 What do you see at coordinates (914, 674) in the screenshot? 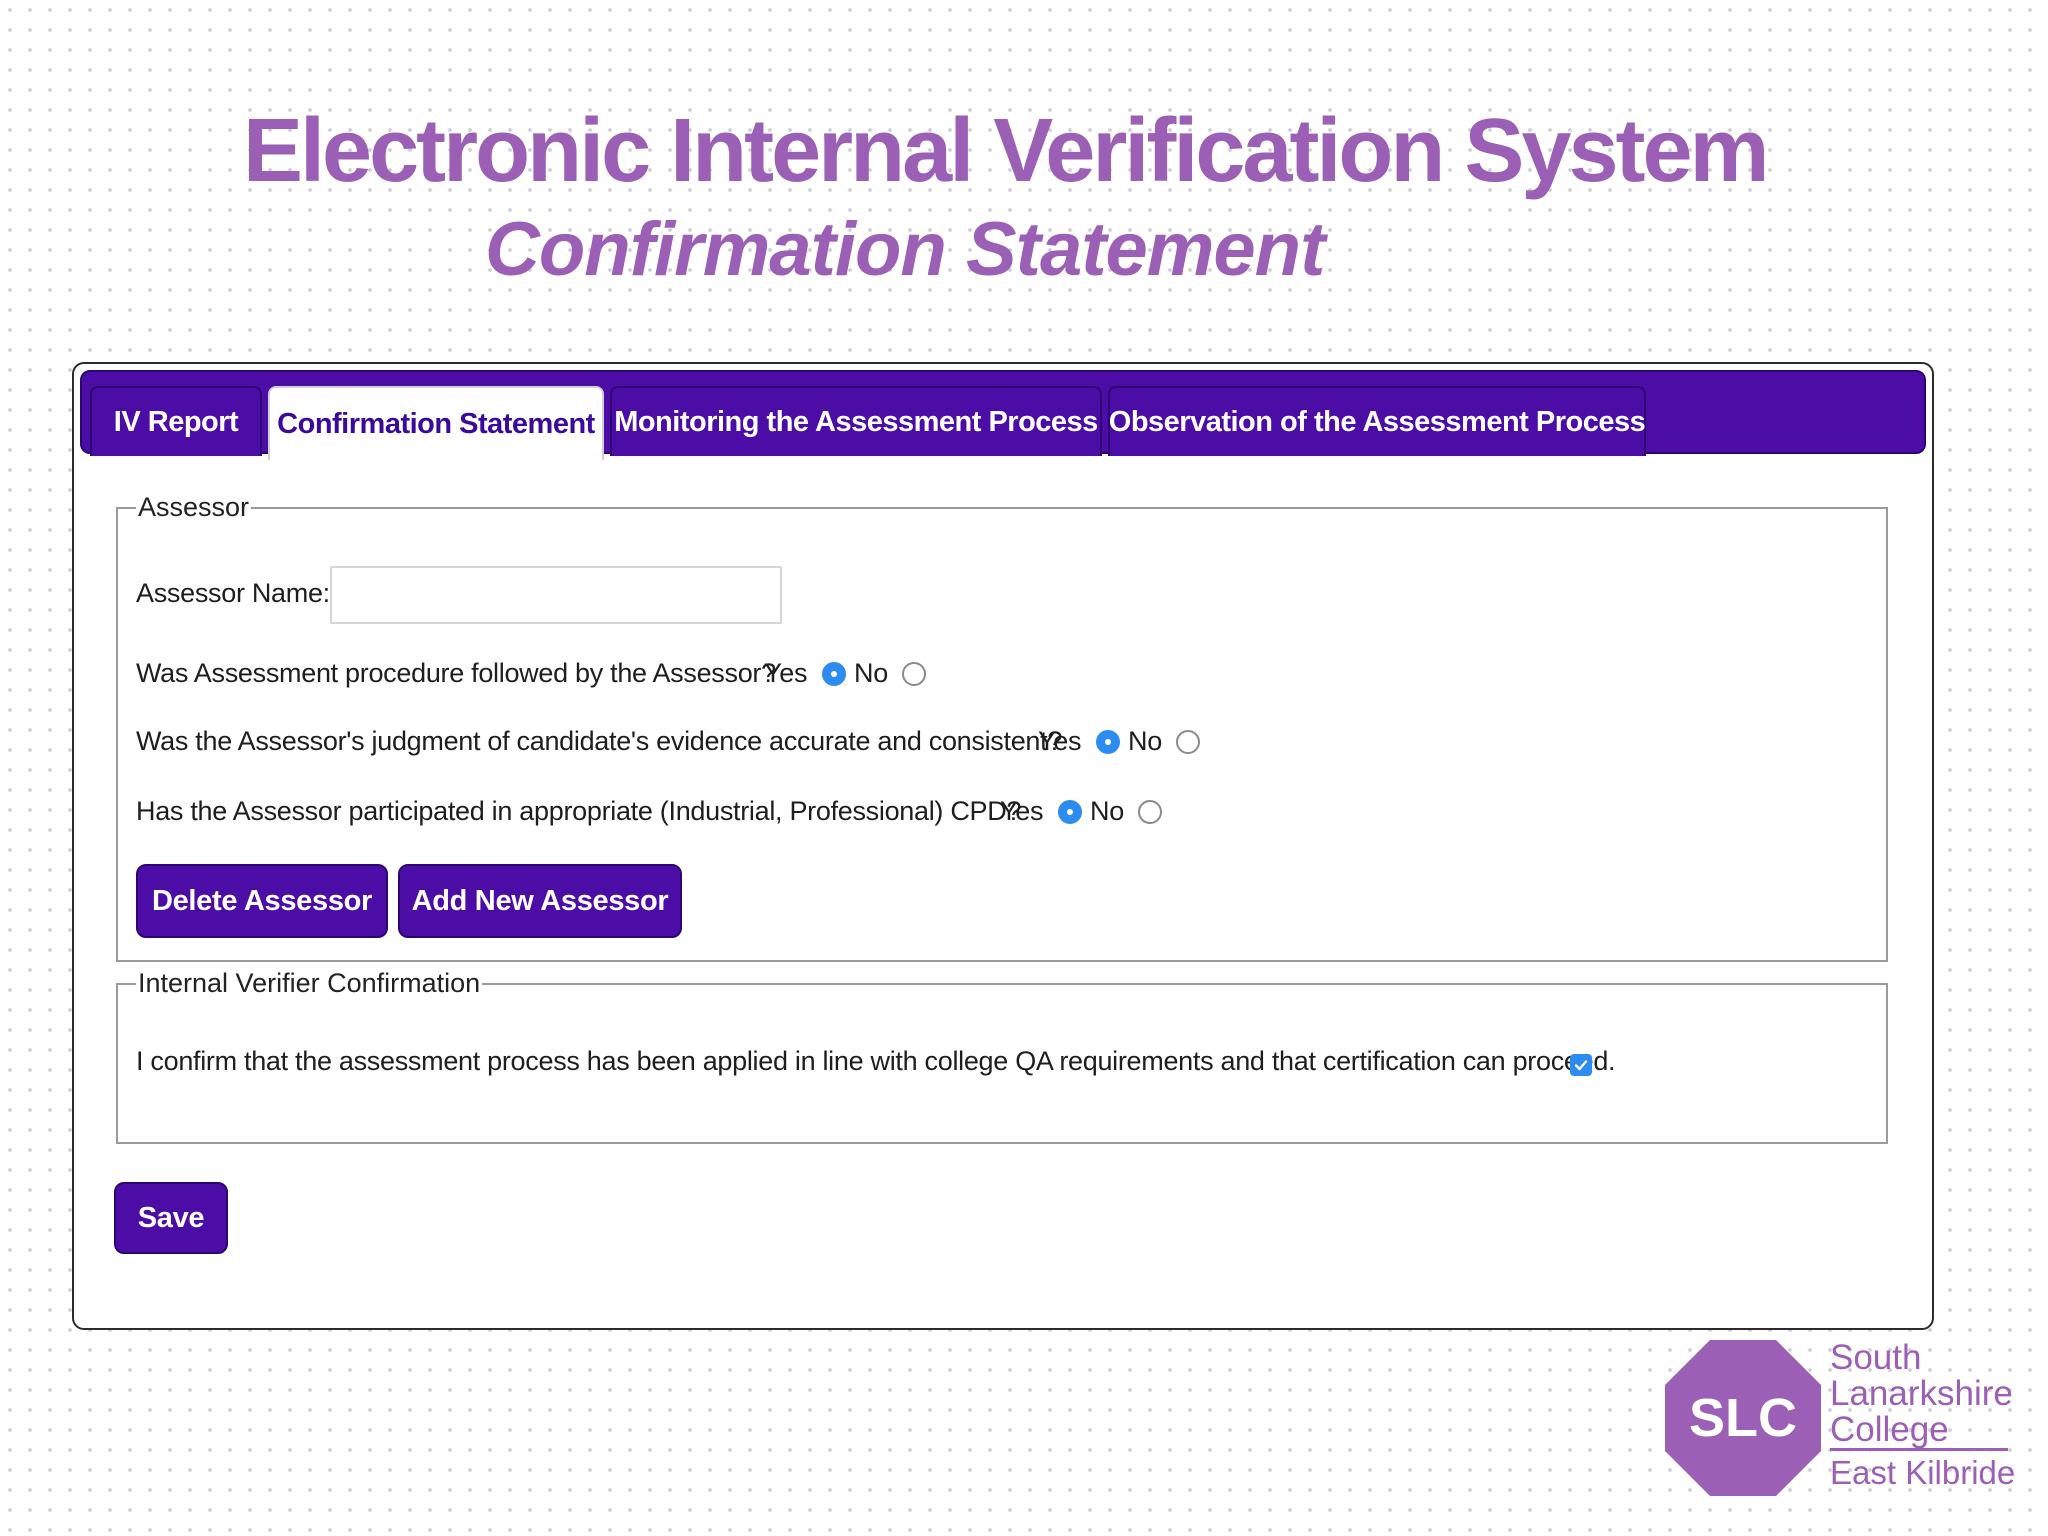
I see `question-1-no-radio` at bounding box center [914, 674].